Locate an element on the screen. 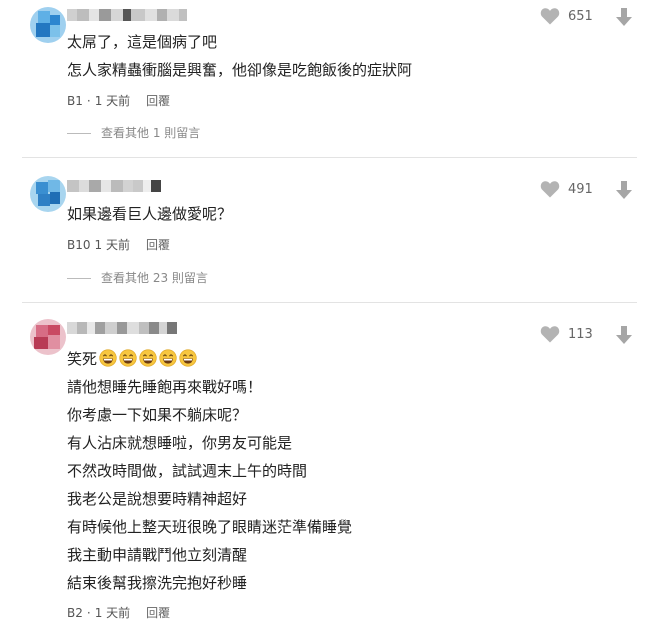  comment-meta: B1 · 1 天前 回覆 is located at coordinates (118, 100).